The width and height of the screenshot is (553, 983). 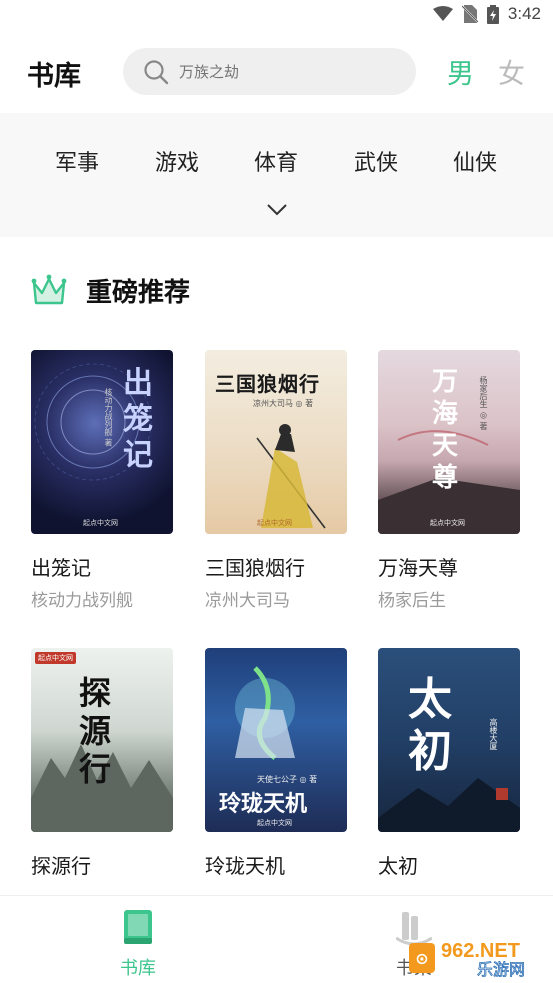 I want to click on book-card: 万海天尊 杨家后生 ◎ 著 起点中文网 万海天尊 杨家后生, so click(x=449, y=480).